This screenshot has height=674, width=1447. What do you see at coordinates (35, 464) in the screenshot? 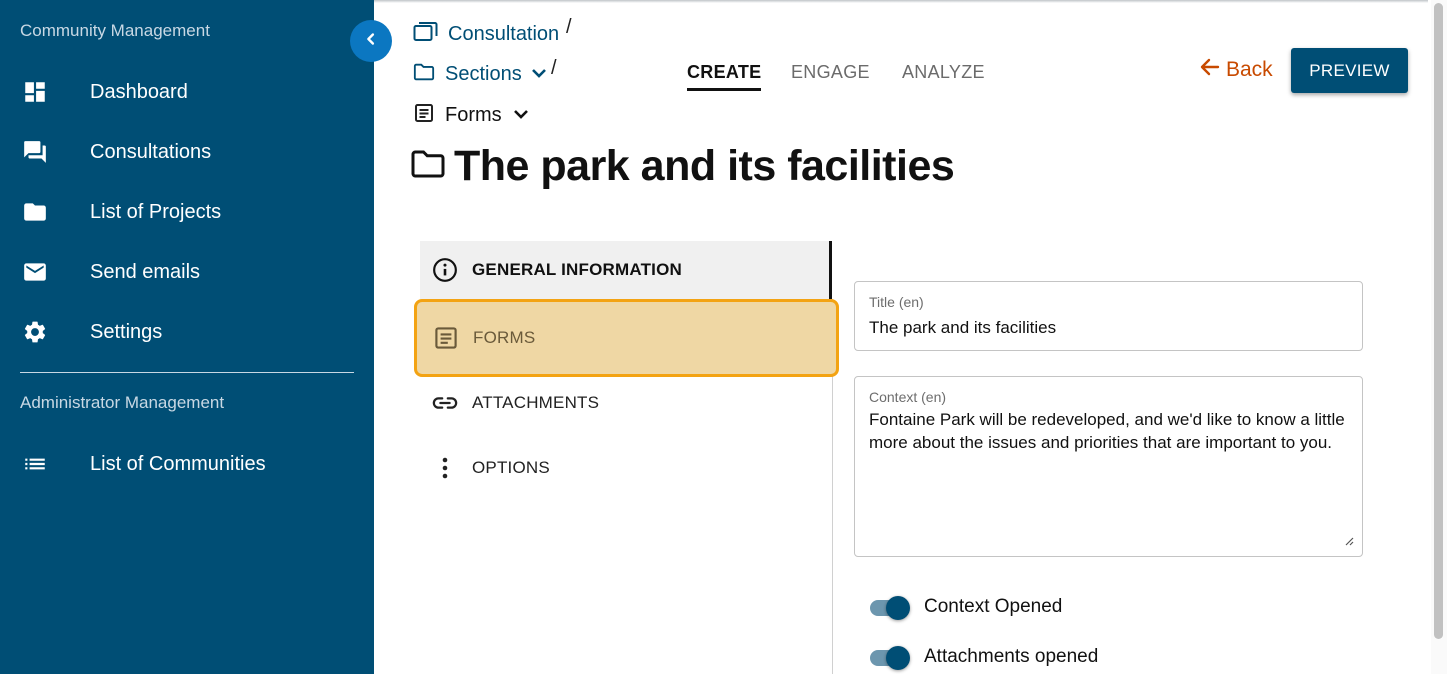
I see `list-icon` at bounding box center [35, 464].